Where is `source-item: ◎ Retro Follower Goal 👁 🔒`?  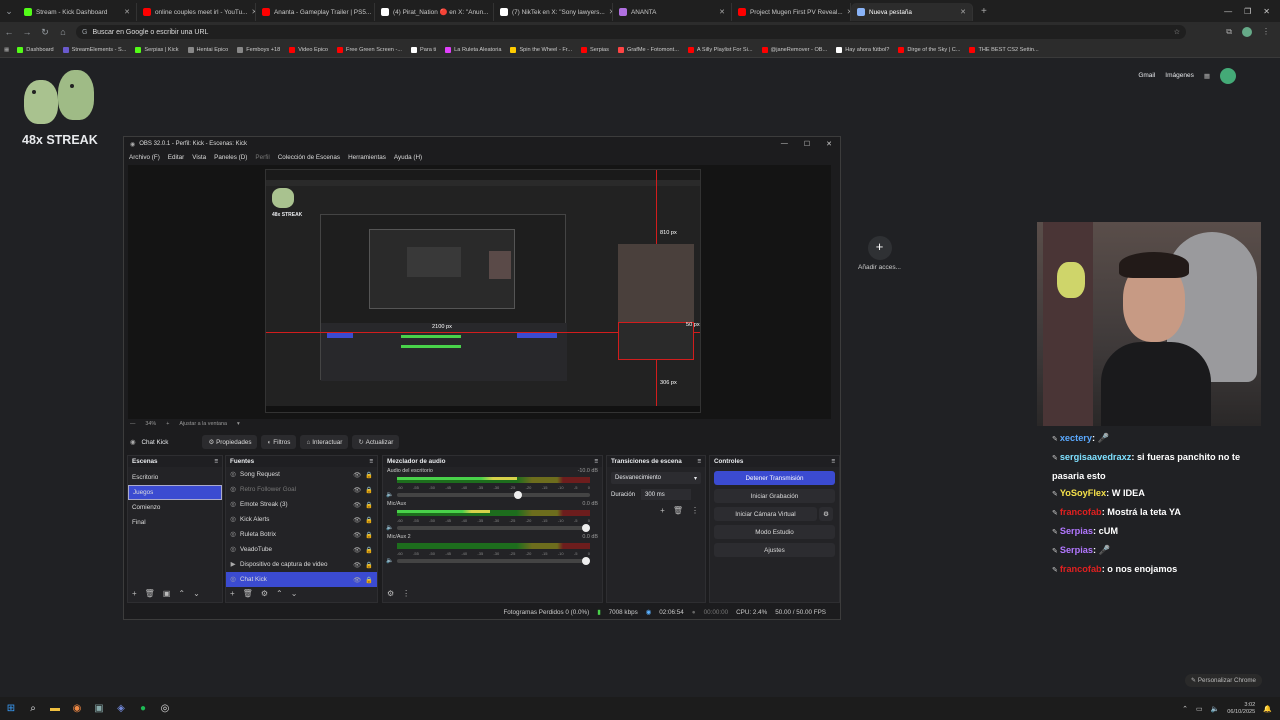
source-item: ◎ Retro Follower Goal 👁 🔒 is located at coordinates (301, 489).